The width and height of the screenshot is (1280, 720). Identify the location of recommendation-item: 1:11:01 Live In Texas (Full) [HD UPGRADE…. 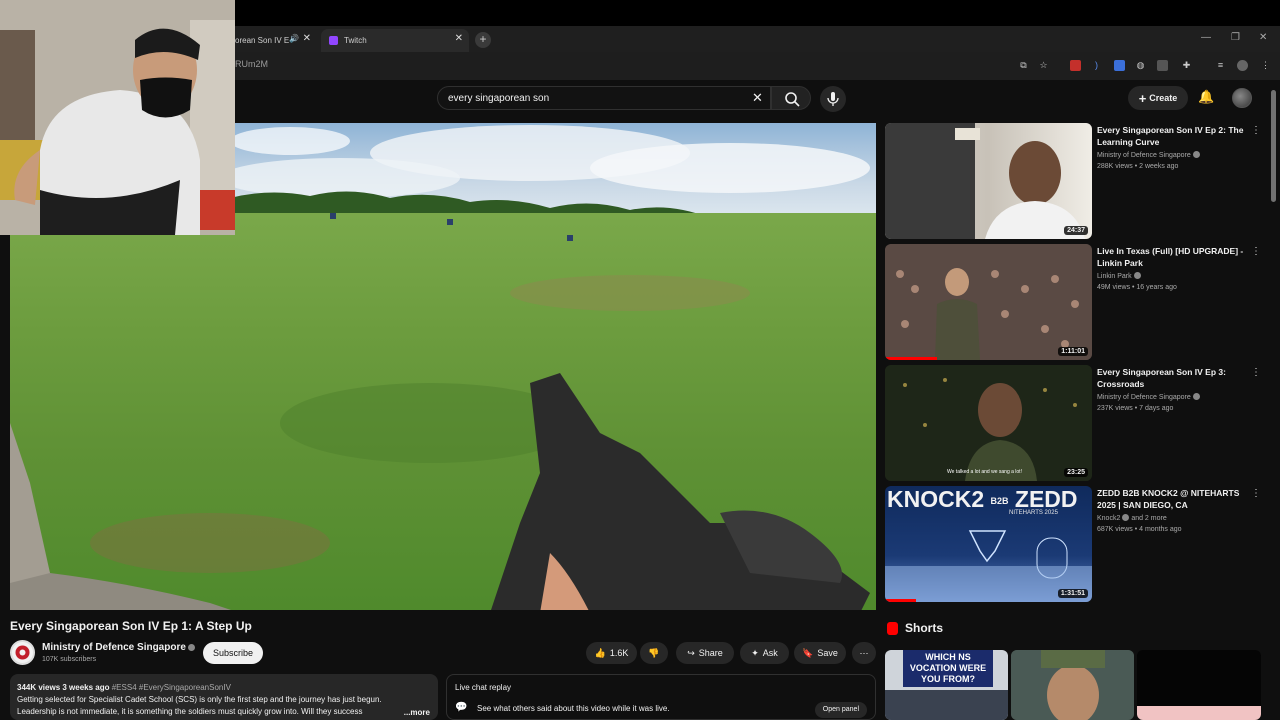
(1077, 302).